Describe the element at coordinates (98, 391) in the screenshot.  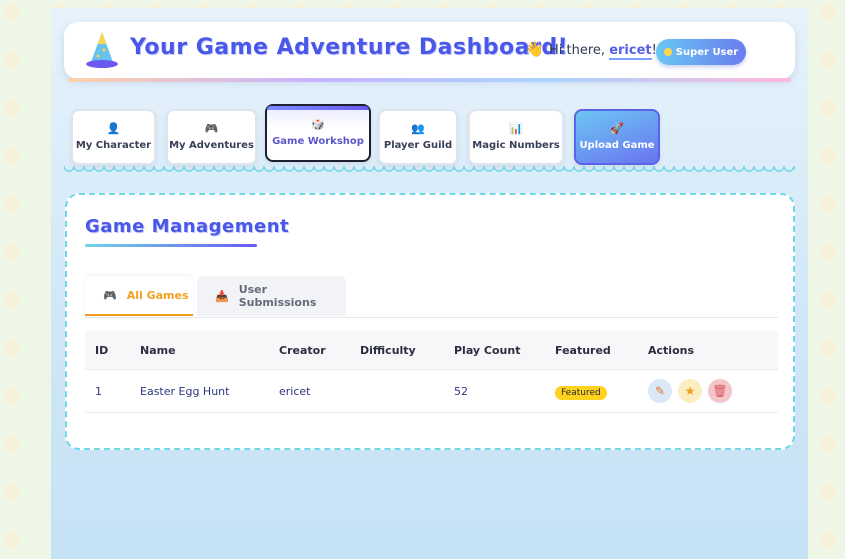
I see `cell-id: 1` at that location.